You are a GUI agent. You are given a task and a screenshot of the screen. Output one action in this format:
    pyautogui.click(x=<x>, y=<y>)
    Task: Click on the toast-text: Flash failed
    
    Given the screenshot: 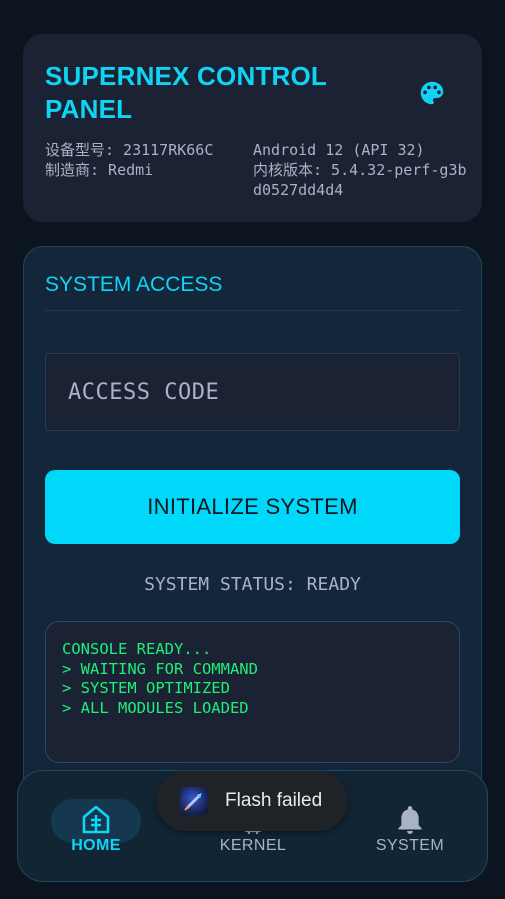 What is the action you would take?
    pyautogui.click(x=274, y=800)
    